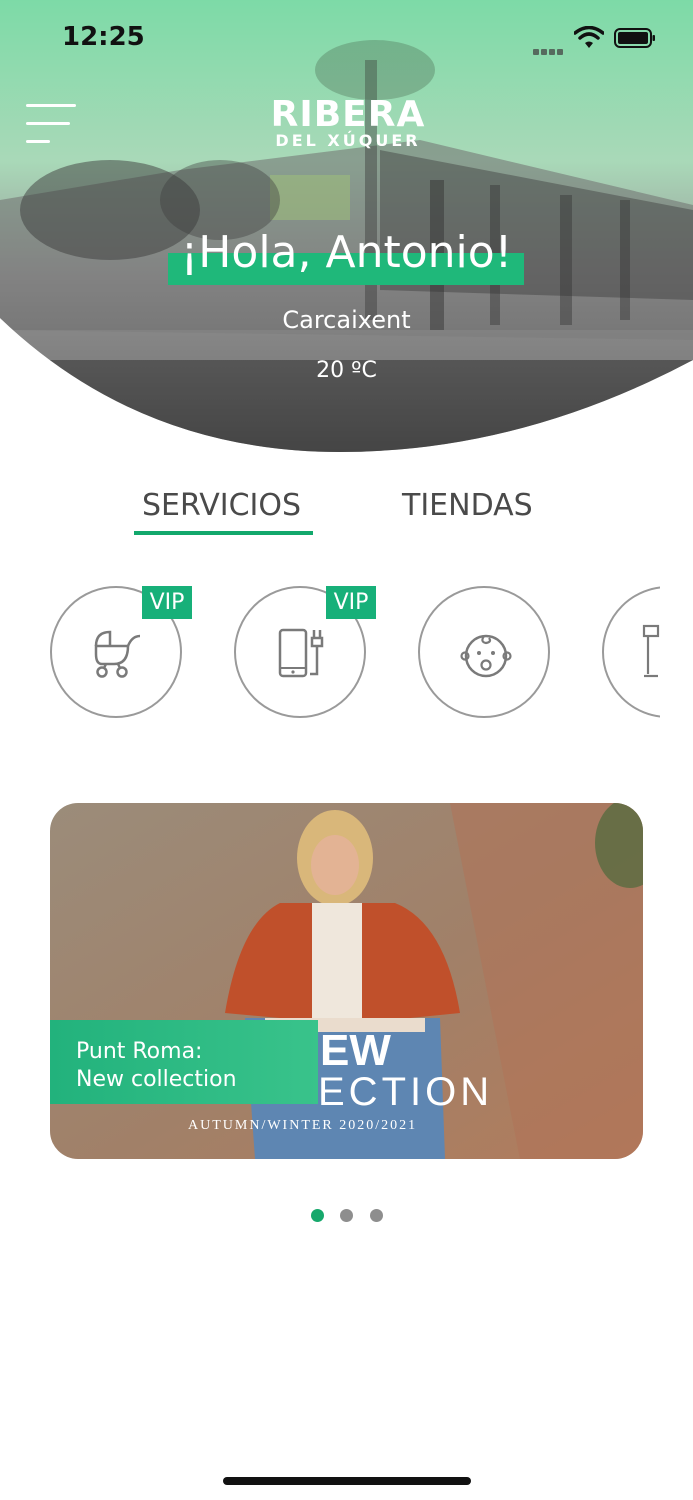  I want to click on greeting-text: ¡Hola, Antonio!, so click(346, 252).